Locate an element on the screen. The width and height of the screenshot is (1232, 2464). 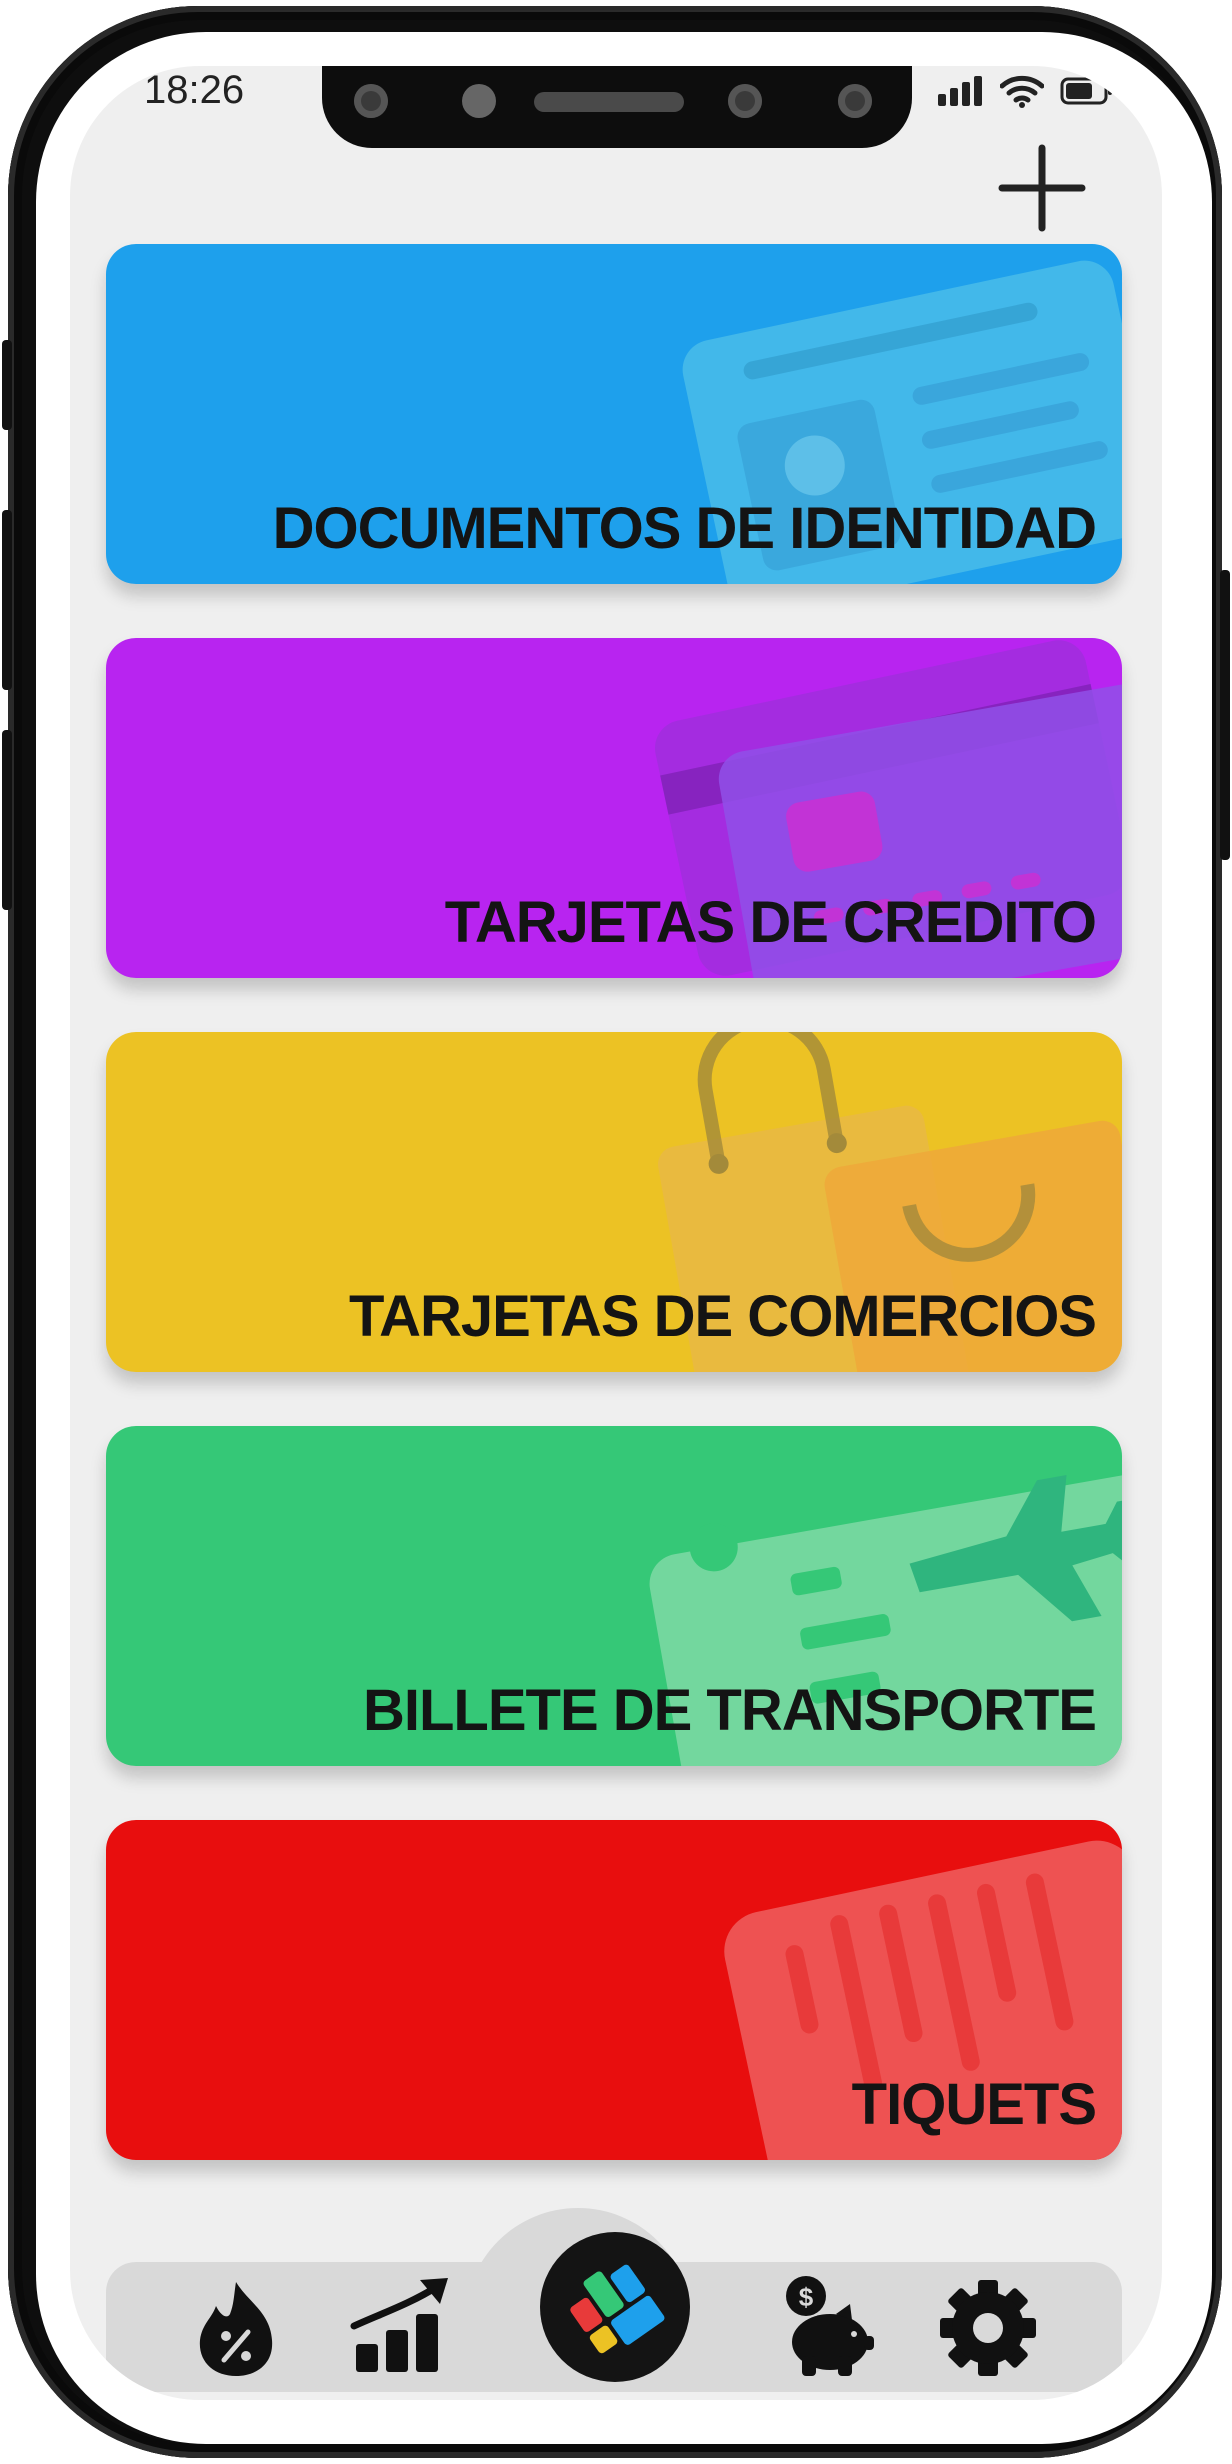
app-logo-mark is located at coordinates (617, 2309).